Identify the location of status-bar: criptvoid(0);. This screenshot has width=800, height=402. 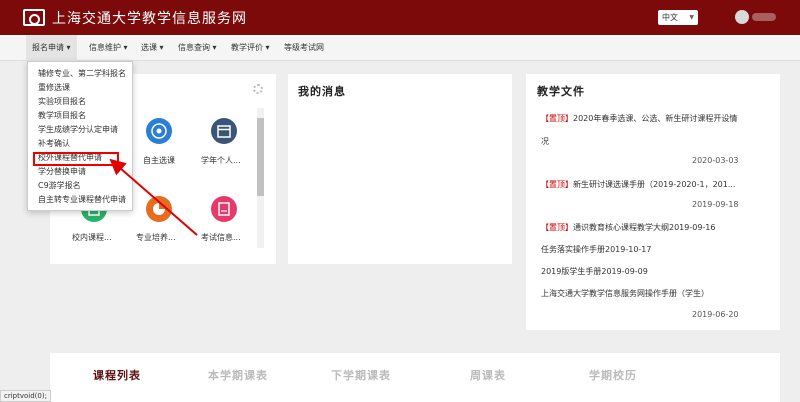
(25, 396).